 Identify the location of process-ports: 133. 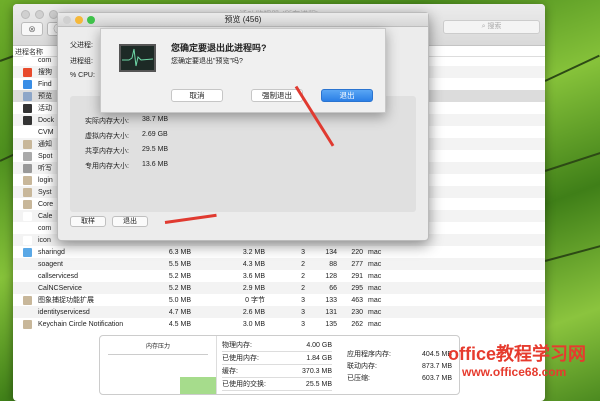
(331, 300).